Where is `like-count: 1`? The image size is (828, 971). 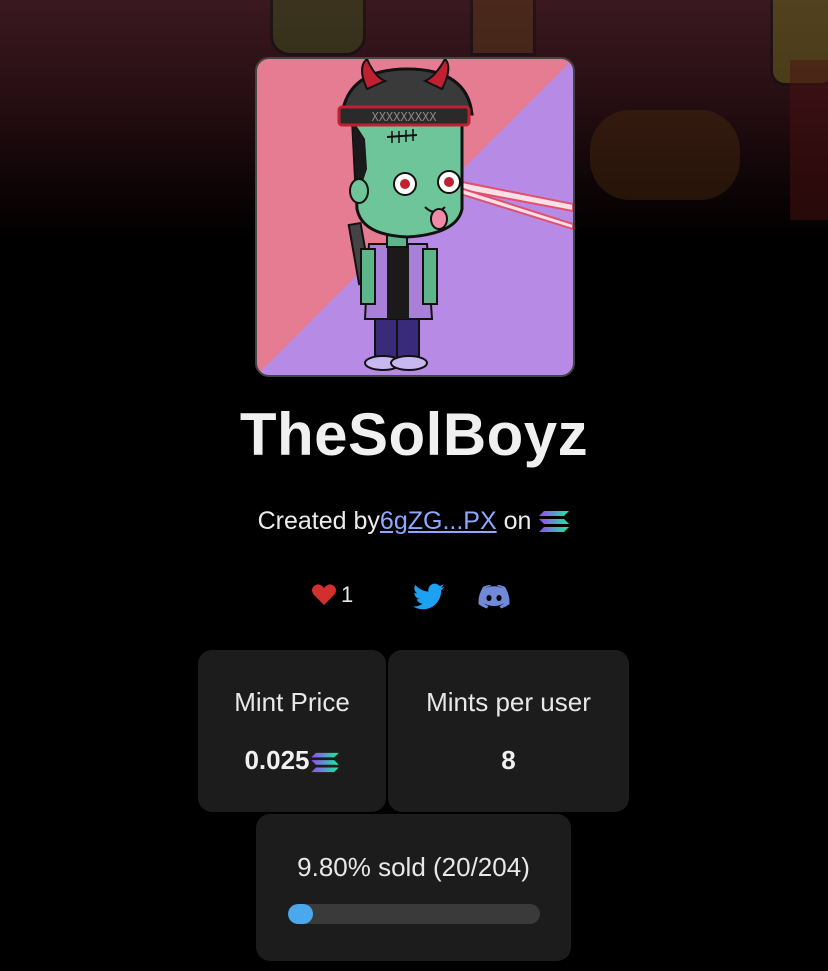 like-count: 1 is located at coordinates (347, 594).